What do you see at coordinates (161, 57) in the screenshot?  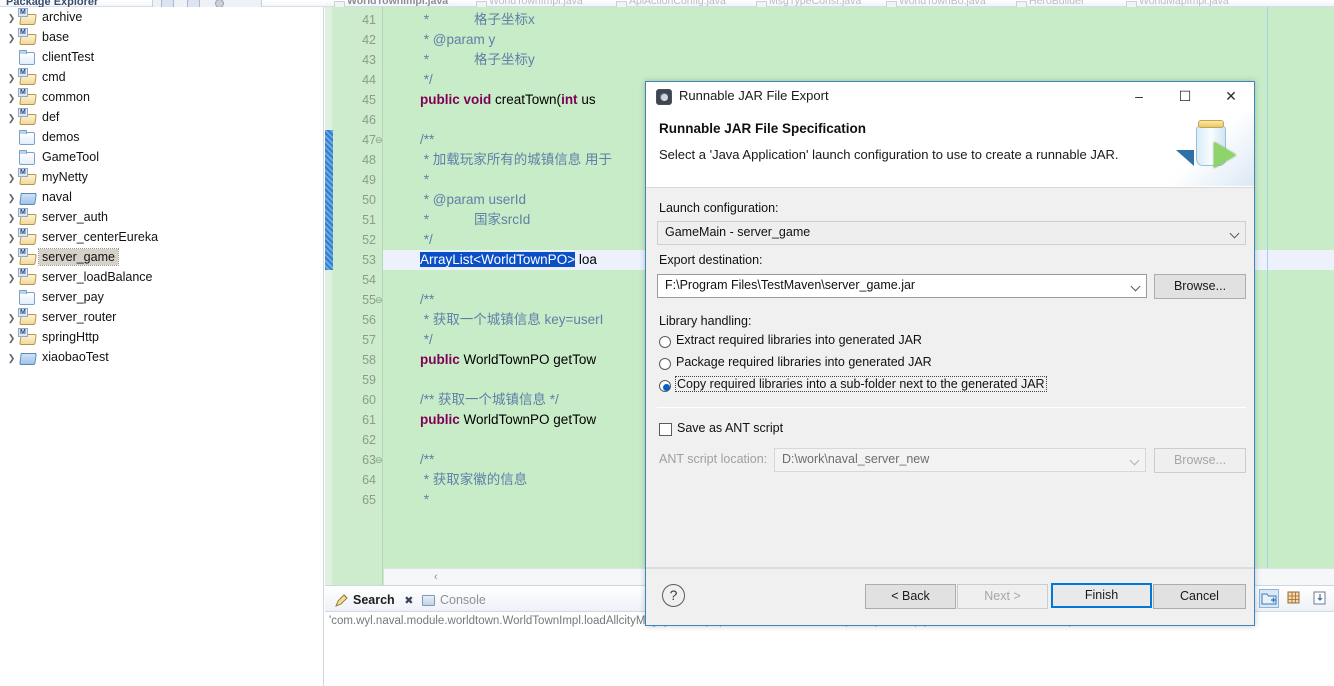 I see `tree-item-clienttest: clientTest` at bounding box center [161, 57].